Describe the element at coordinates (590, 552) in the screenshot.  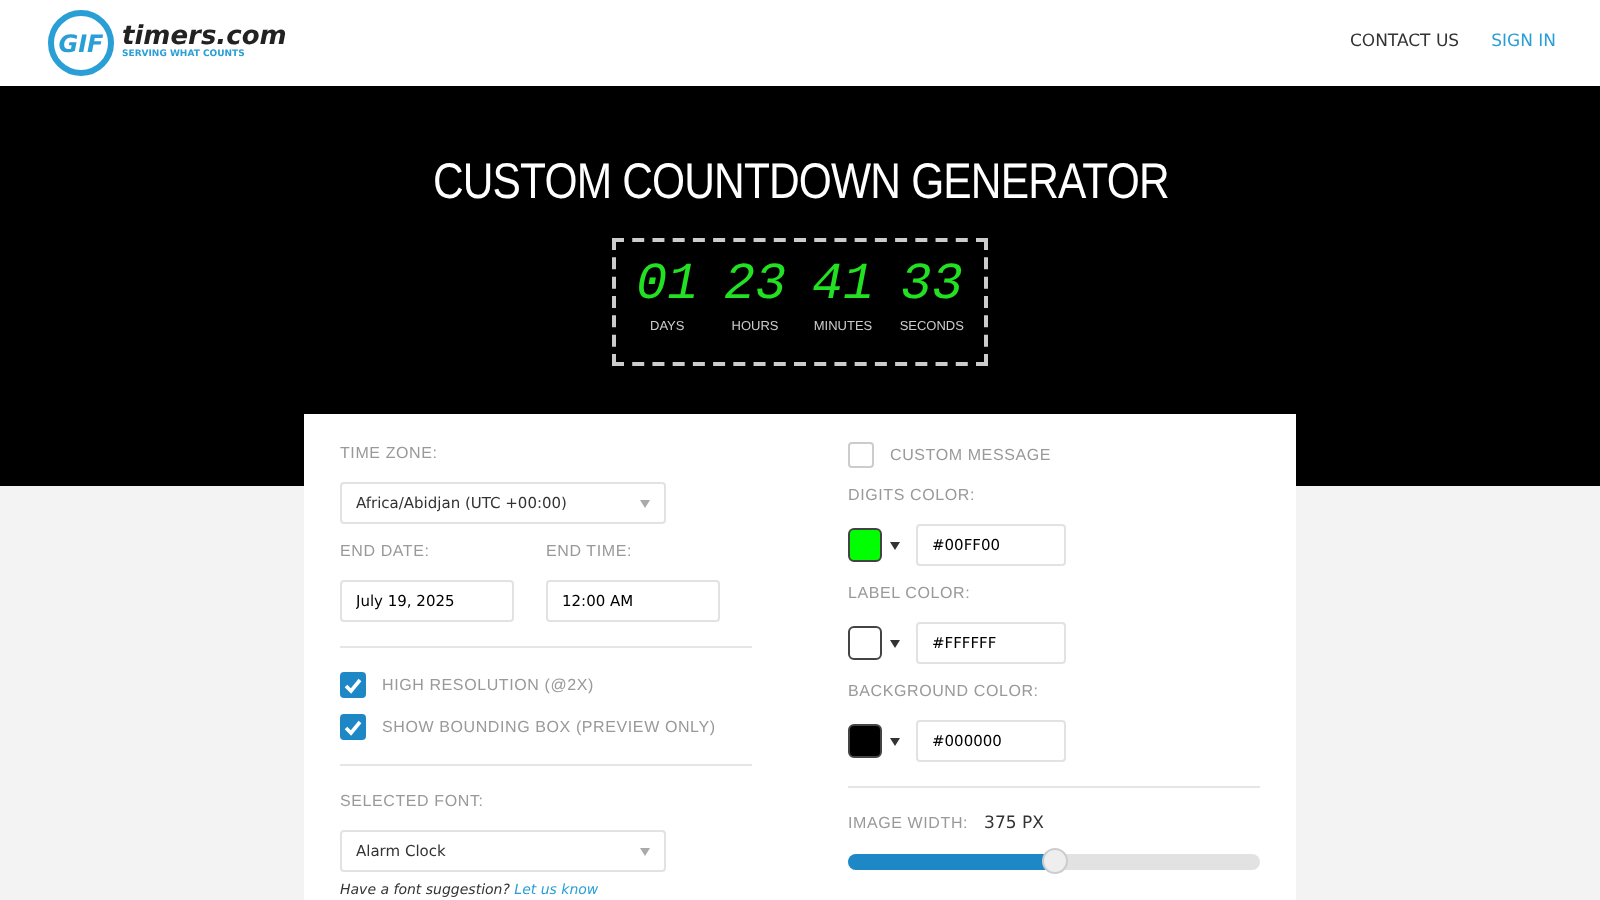
I see `field-label: END TIME:` at that location.